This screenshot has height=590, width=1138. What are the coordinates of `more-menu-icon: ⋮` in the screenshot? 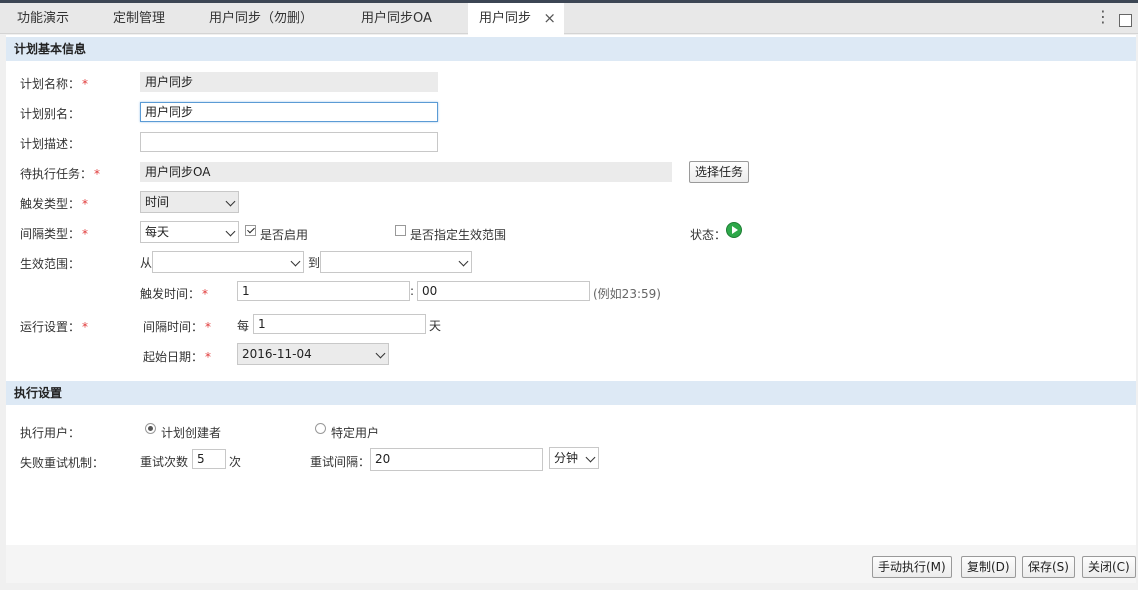 It's located at (1103, 16).